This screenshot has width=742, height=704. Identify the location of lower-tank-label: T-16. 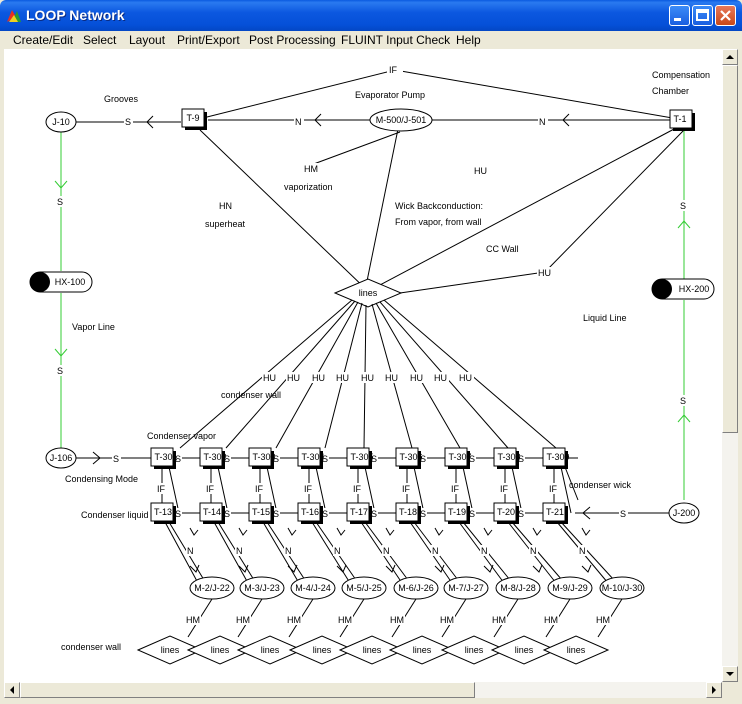
(310, 512).